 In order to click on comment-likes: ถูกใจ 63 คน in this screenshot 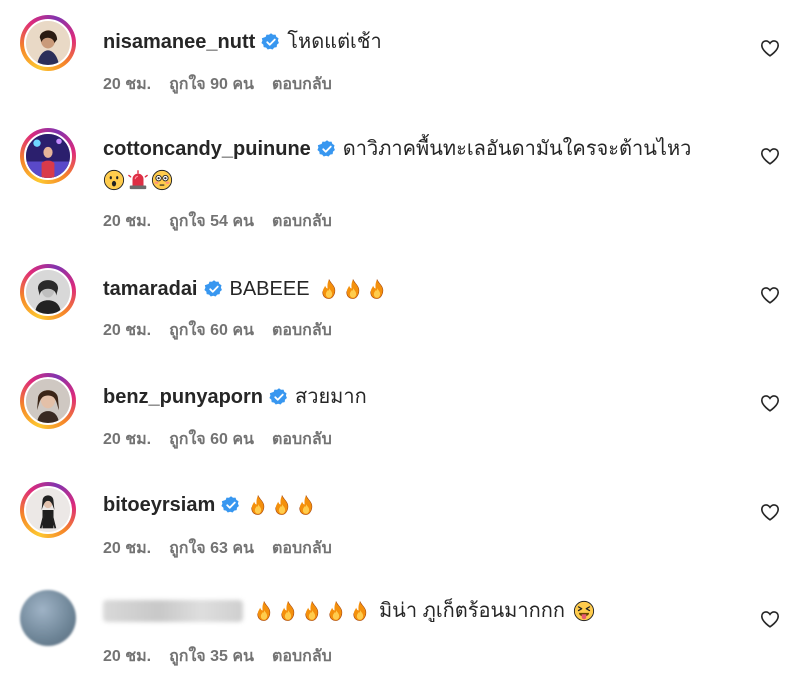, I will do `click(211, 548)`.